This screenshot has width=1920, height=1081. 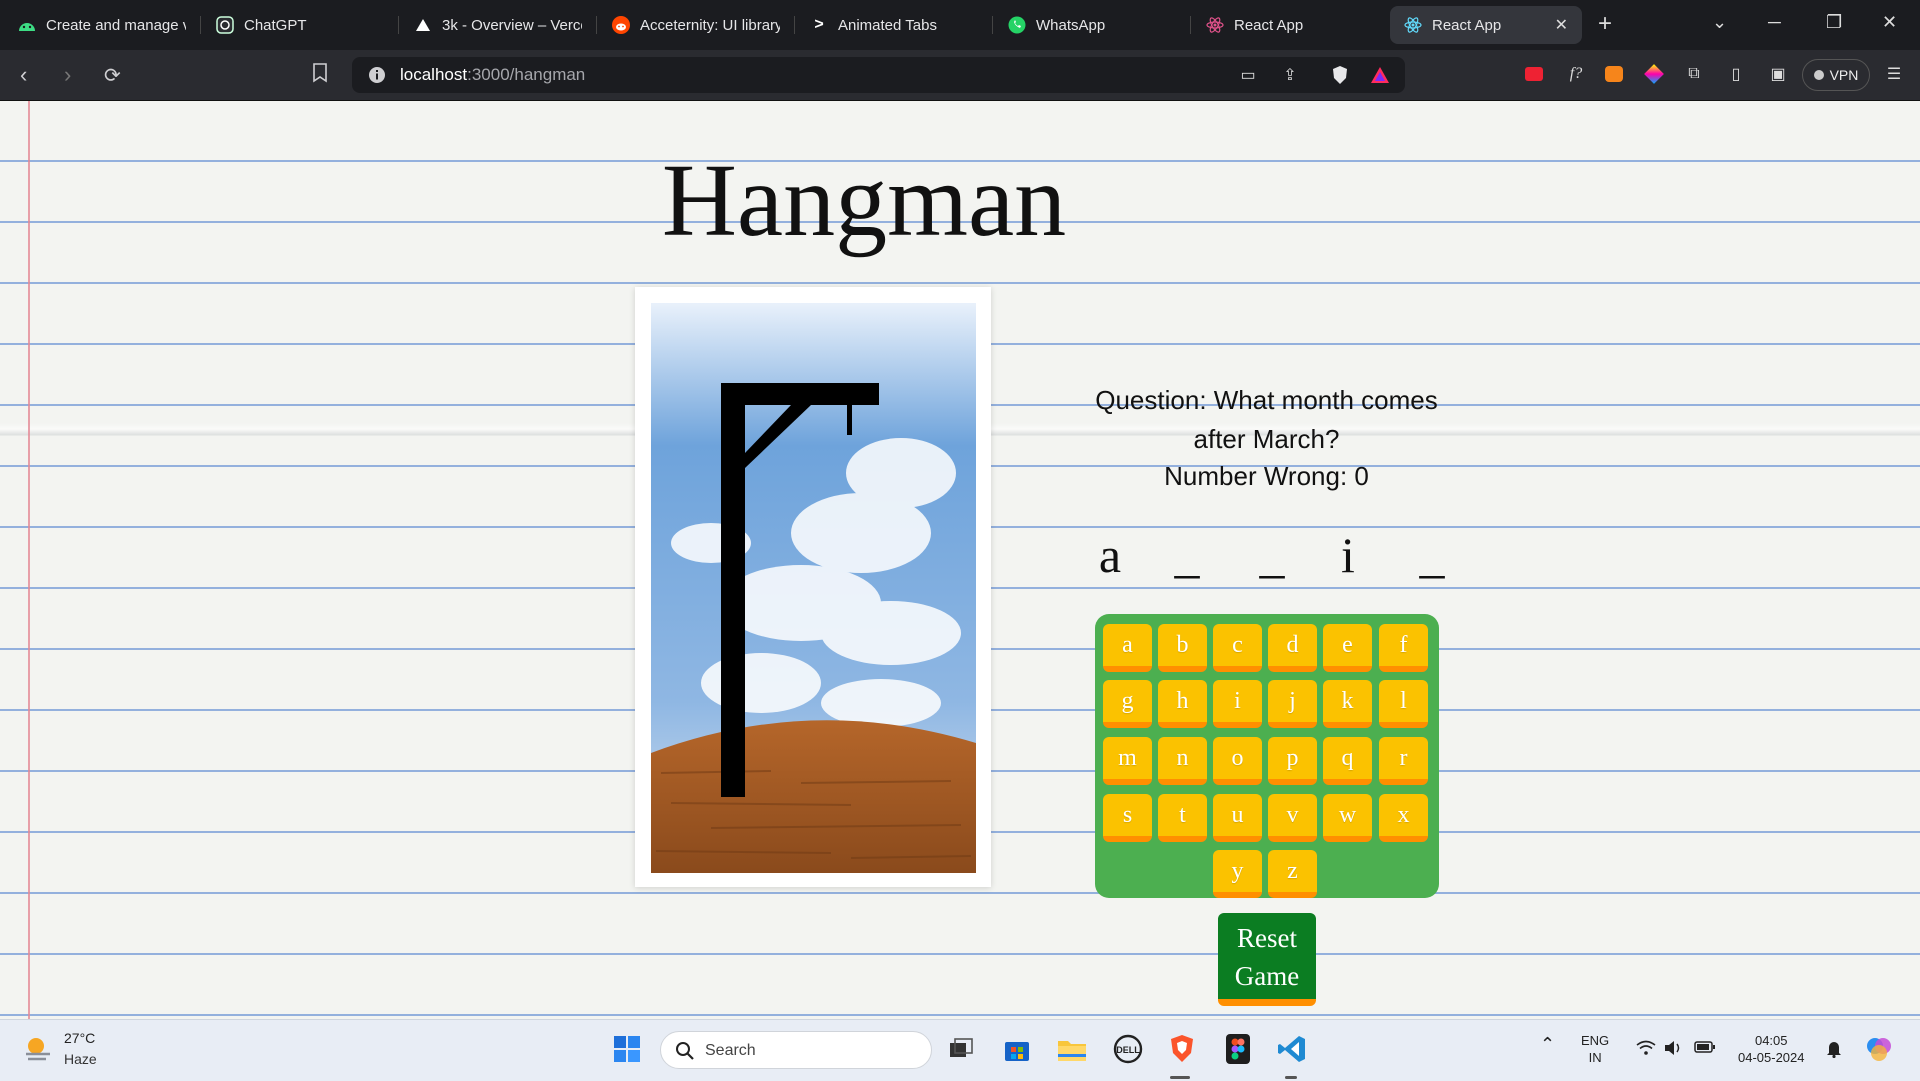 I want to click on browser-tab: Acceternity: UI library, so click(x=696, y=25).